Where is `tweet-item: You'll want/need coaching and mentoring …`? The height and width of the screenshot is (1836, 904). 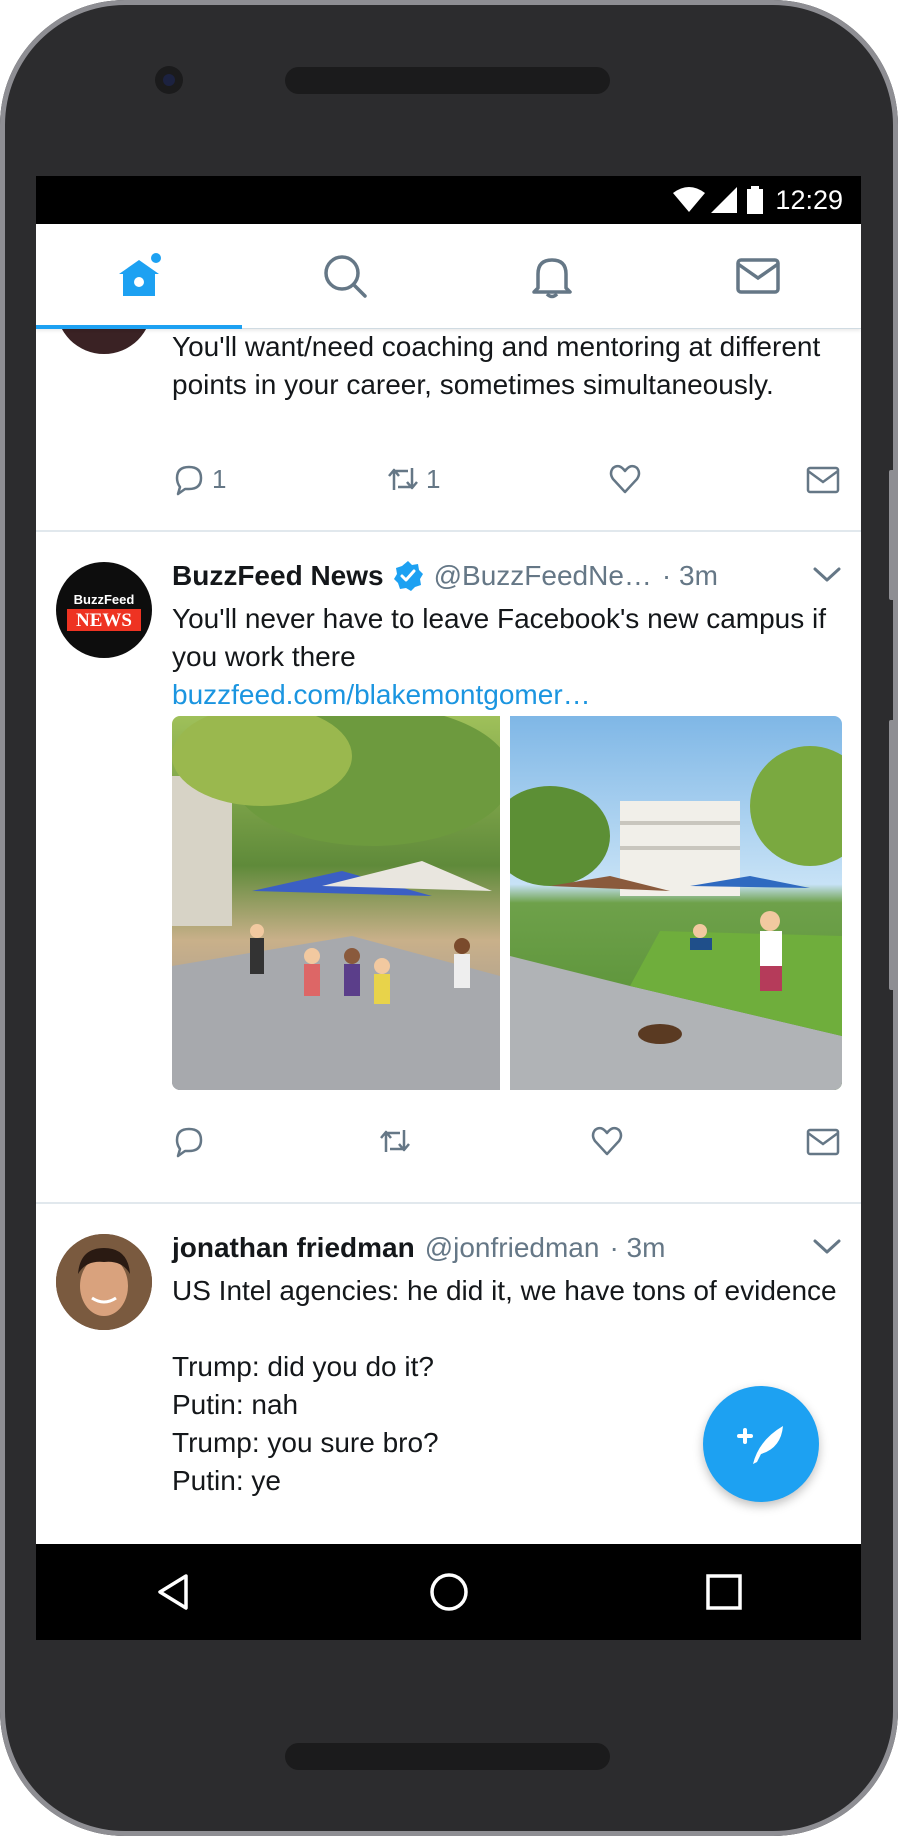 tweet-item: You'll want/need coaching and mentoring … is located at coordinates (448, 394).